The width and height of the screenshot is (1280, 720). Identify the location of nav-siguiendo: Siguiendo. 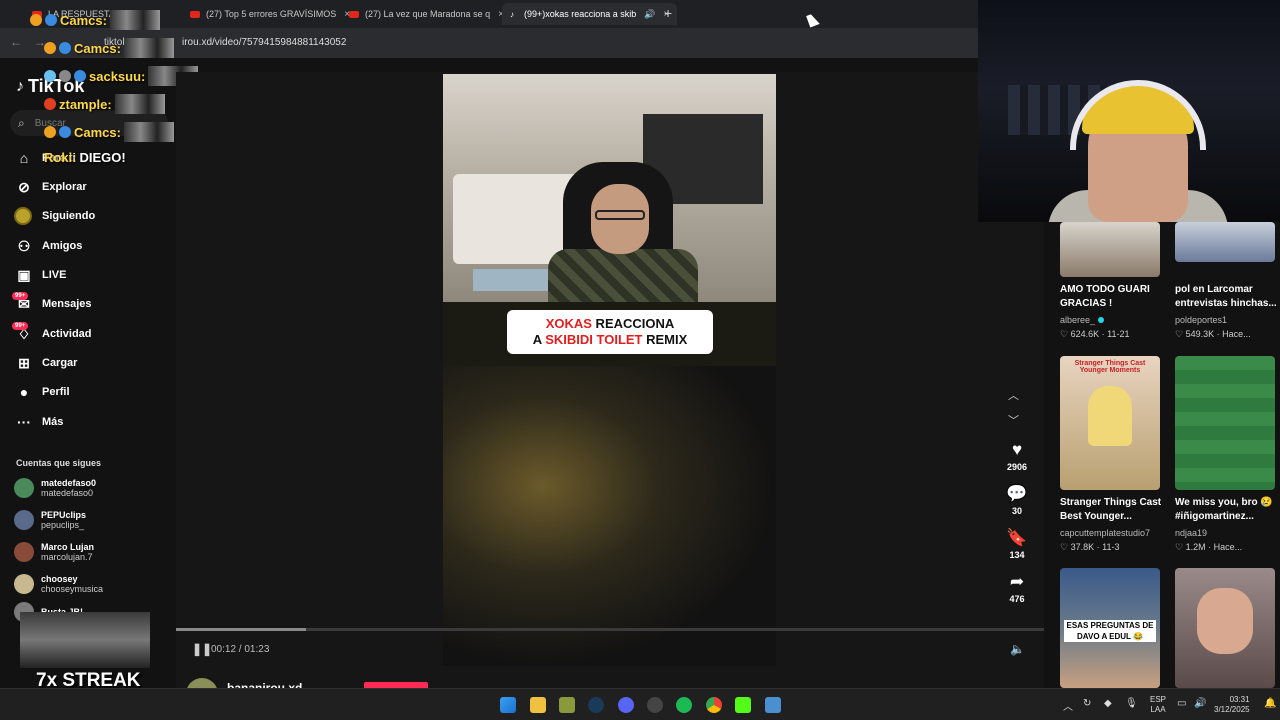
(54, 216).